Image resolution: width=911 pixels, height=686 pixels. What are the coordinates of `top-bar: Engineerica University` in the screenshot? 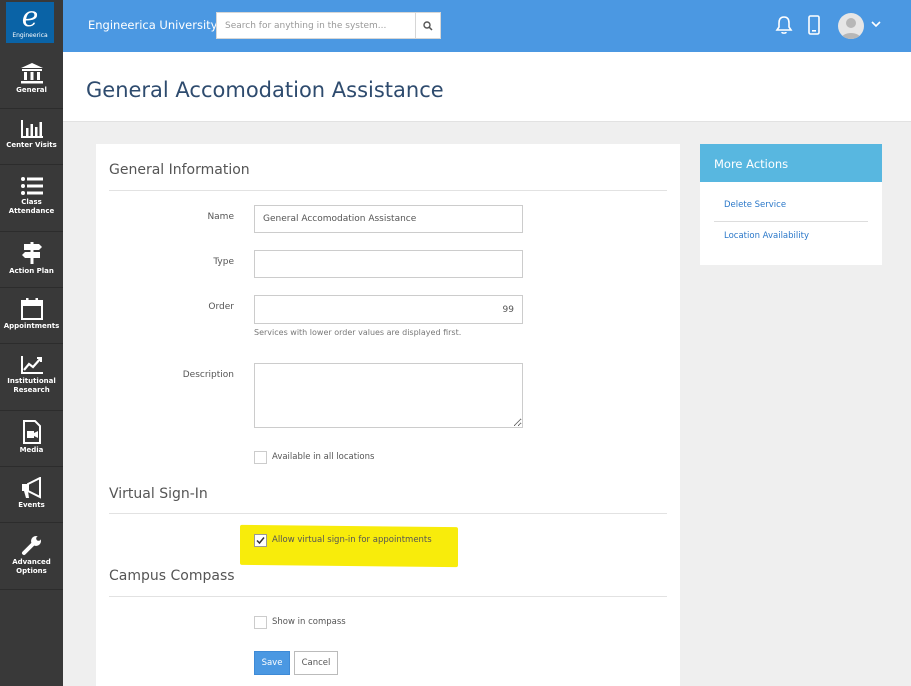 It's located at (487, 26).